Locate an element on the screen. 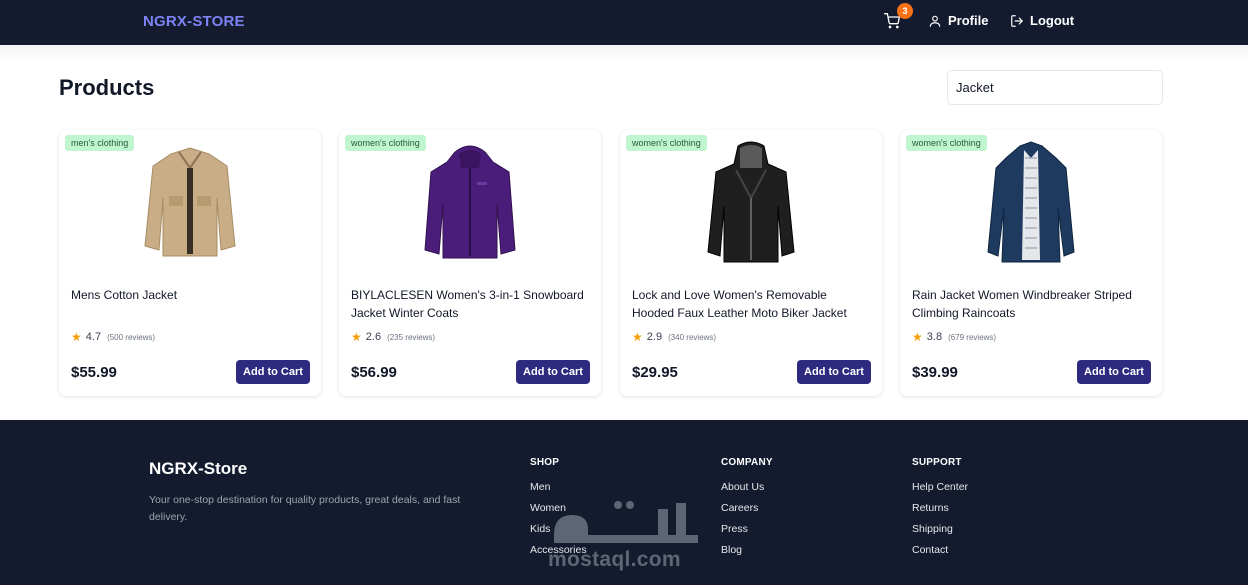 The image size is (1248, 585). navy-rain-jacket-image is located at coordinates (1031, 202).